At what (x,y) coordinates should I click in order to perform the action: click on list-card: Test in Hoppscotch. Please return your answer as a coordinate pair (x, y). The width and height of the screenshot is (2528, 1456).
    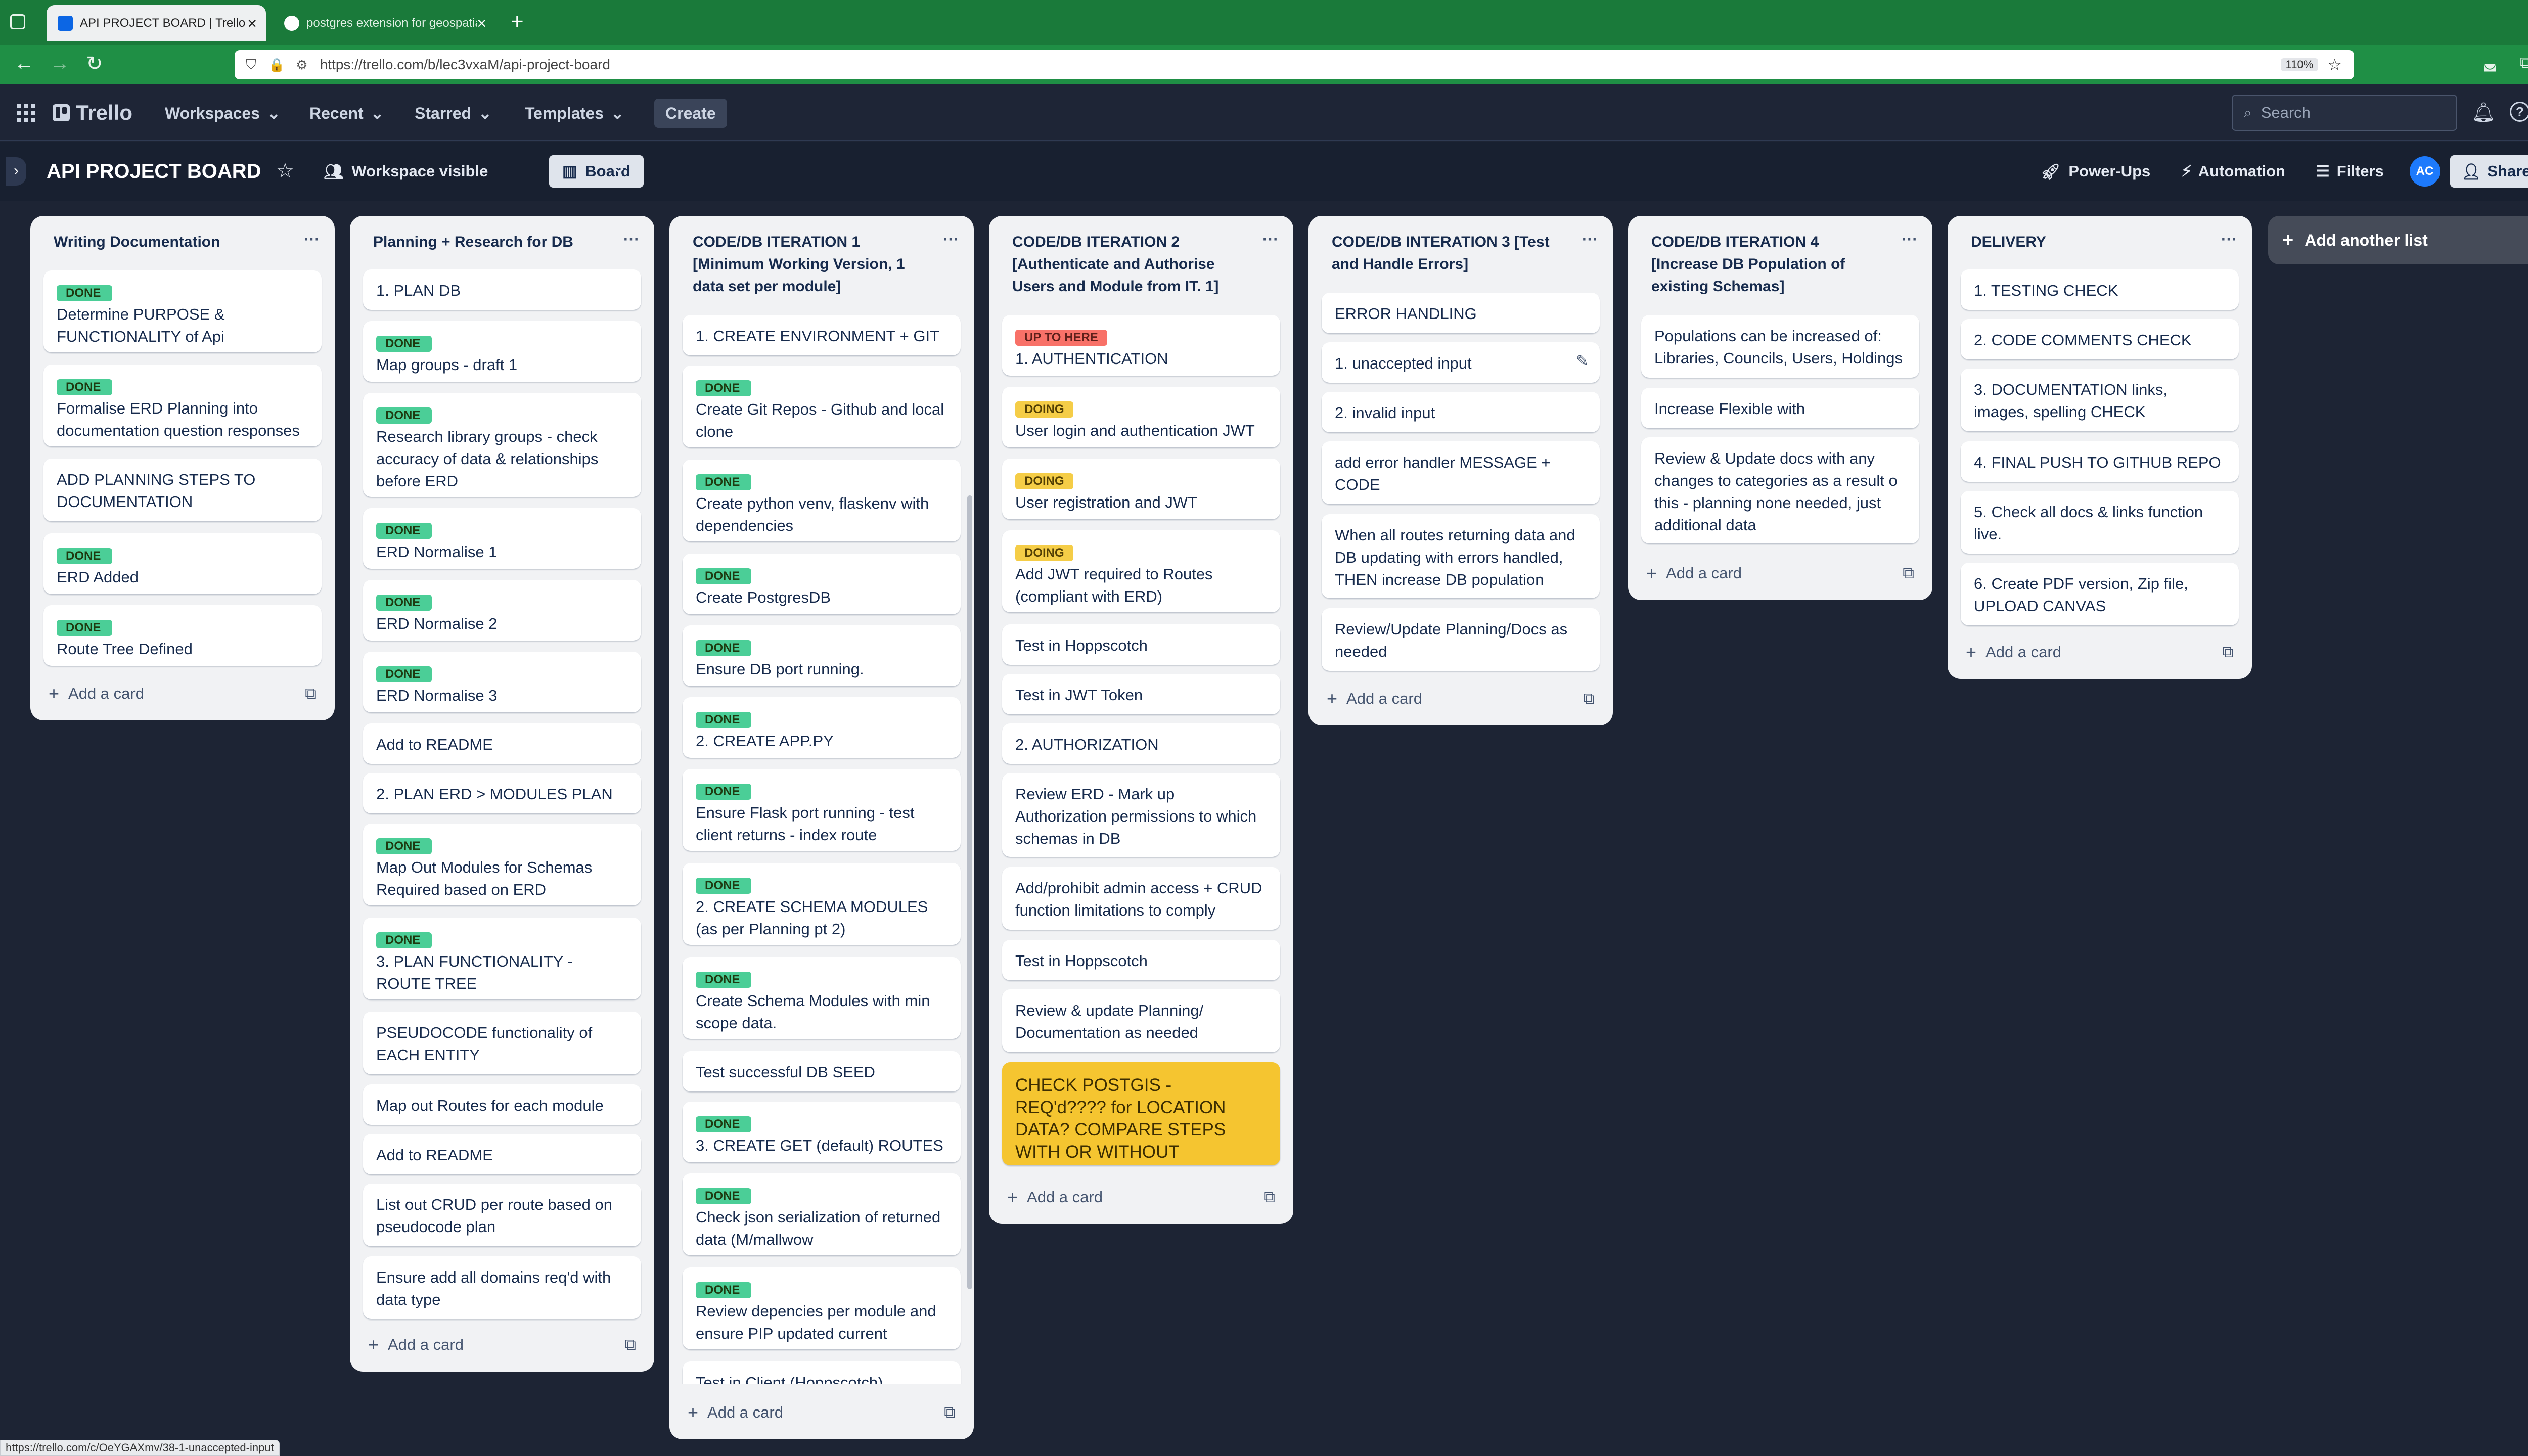
    Looking at the image, I should click on (1141, 644).